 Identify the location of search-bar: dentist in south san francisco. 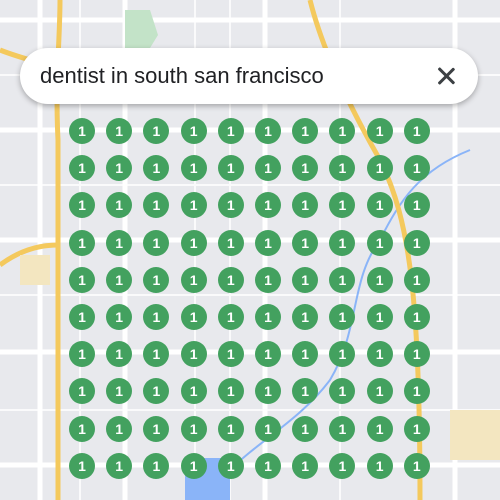
(249, 76).